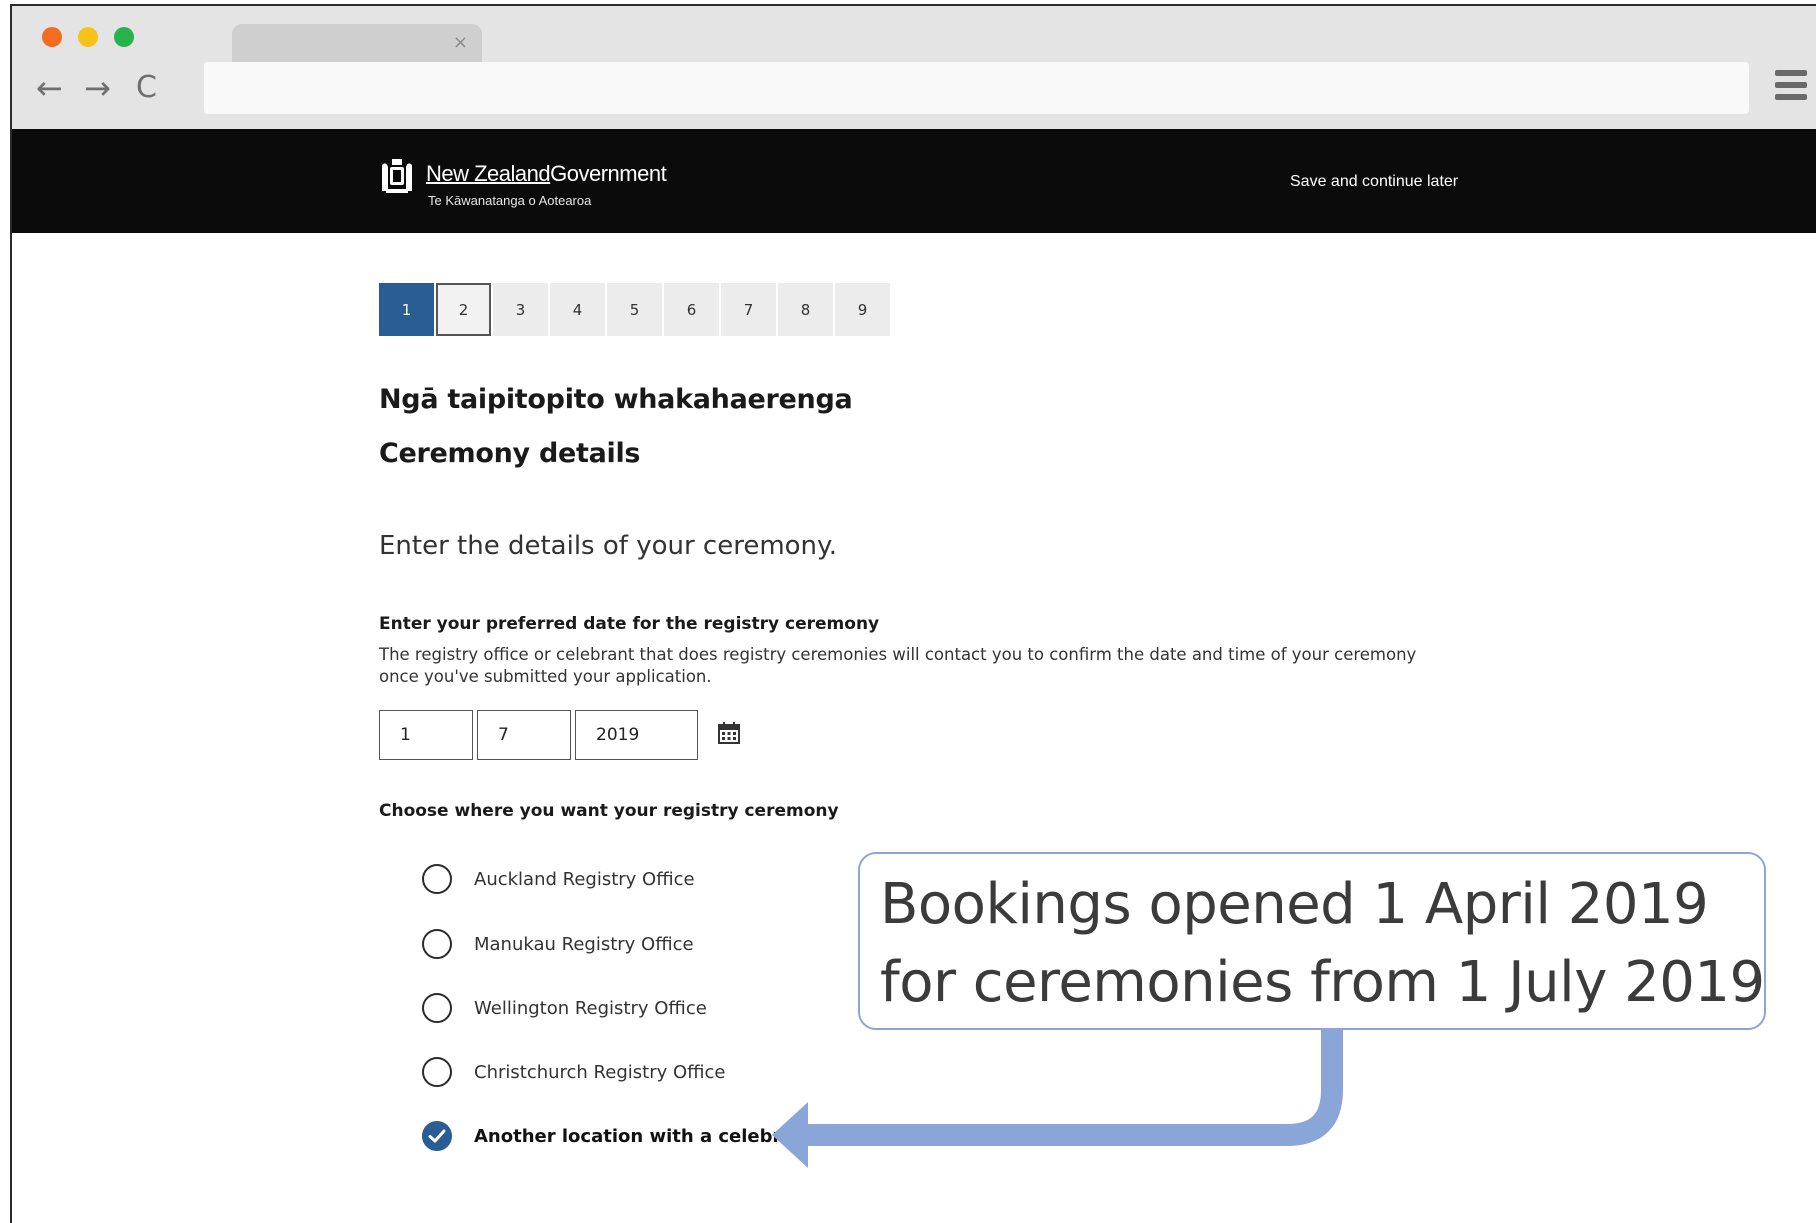  What do you see at coordinates (590, 1008) in the screenshot?
I see `radio-label: Wellington Registry Office` at bounding box center [590, 1008].